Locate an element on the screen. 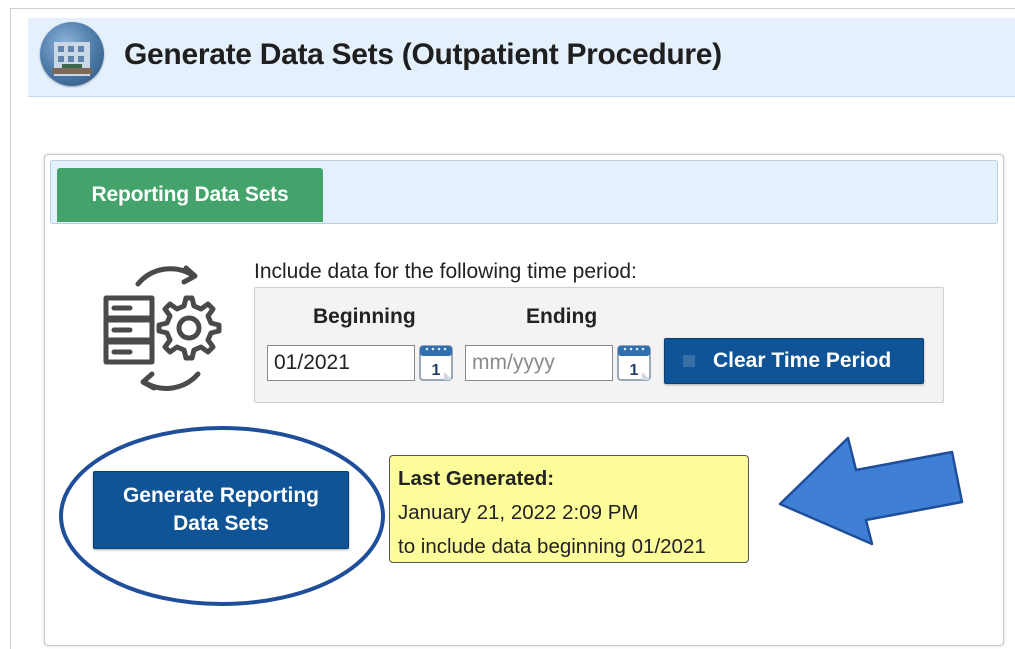  beginning-label: Beginning is located at coordinates (364, 316).